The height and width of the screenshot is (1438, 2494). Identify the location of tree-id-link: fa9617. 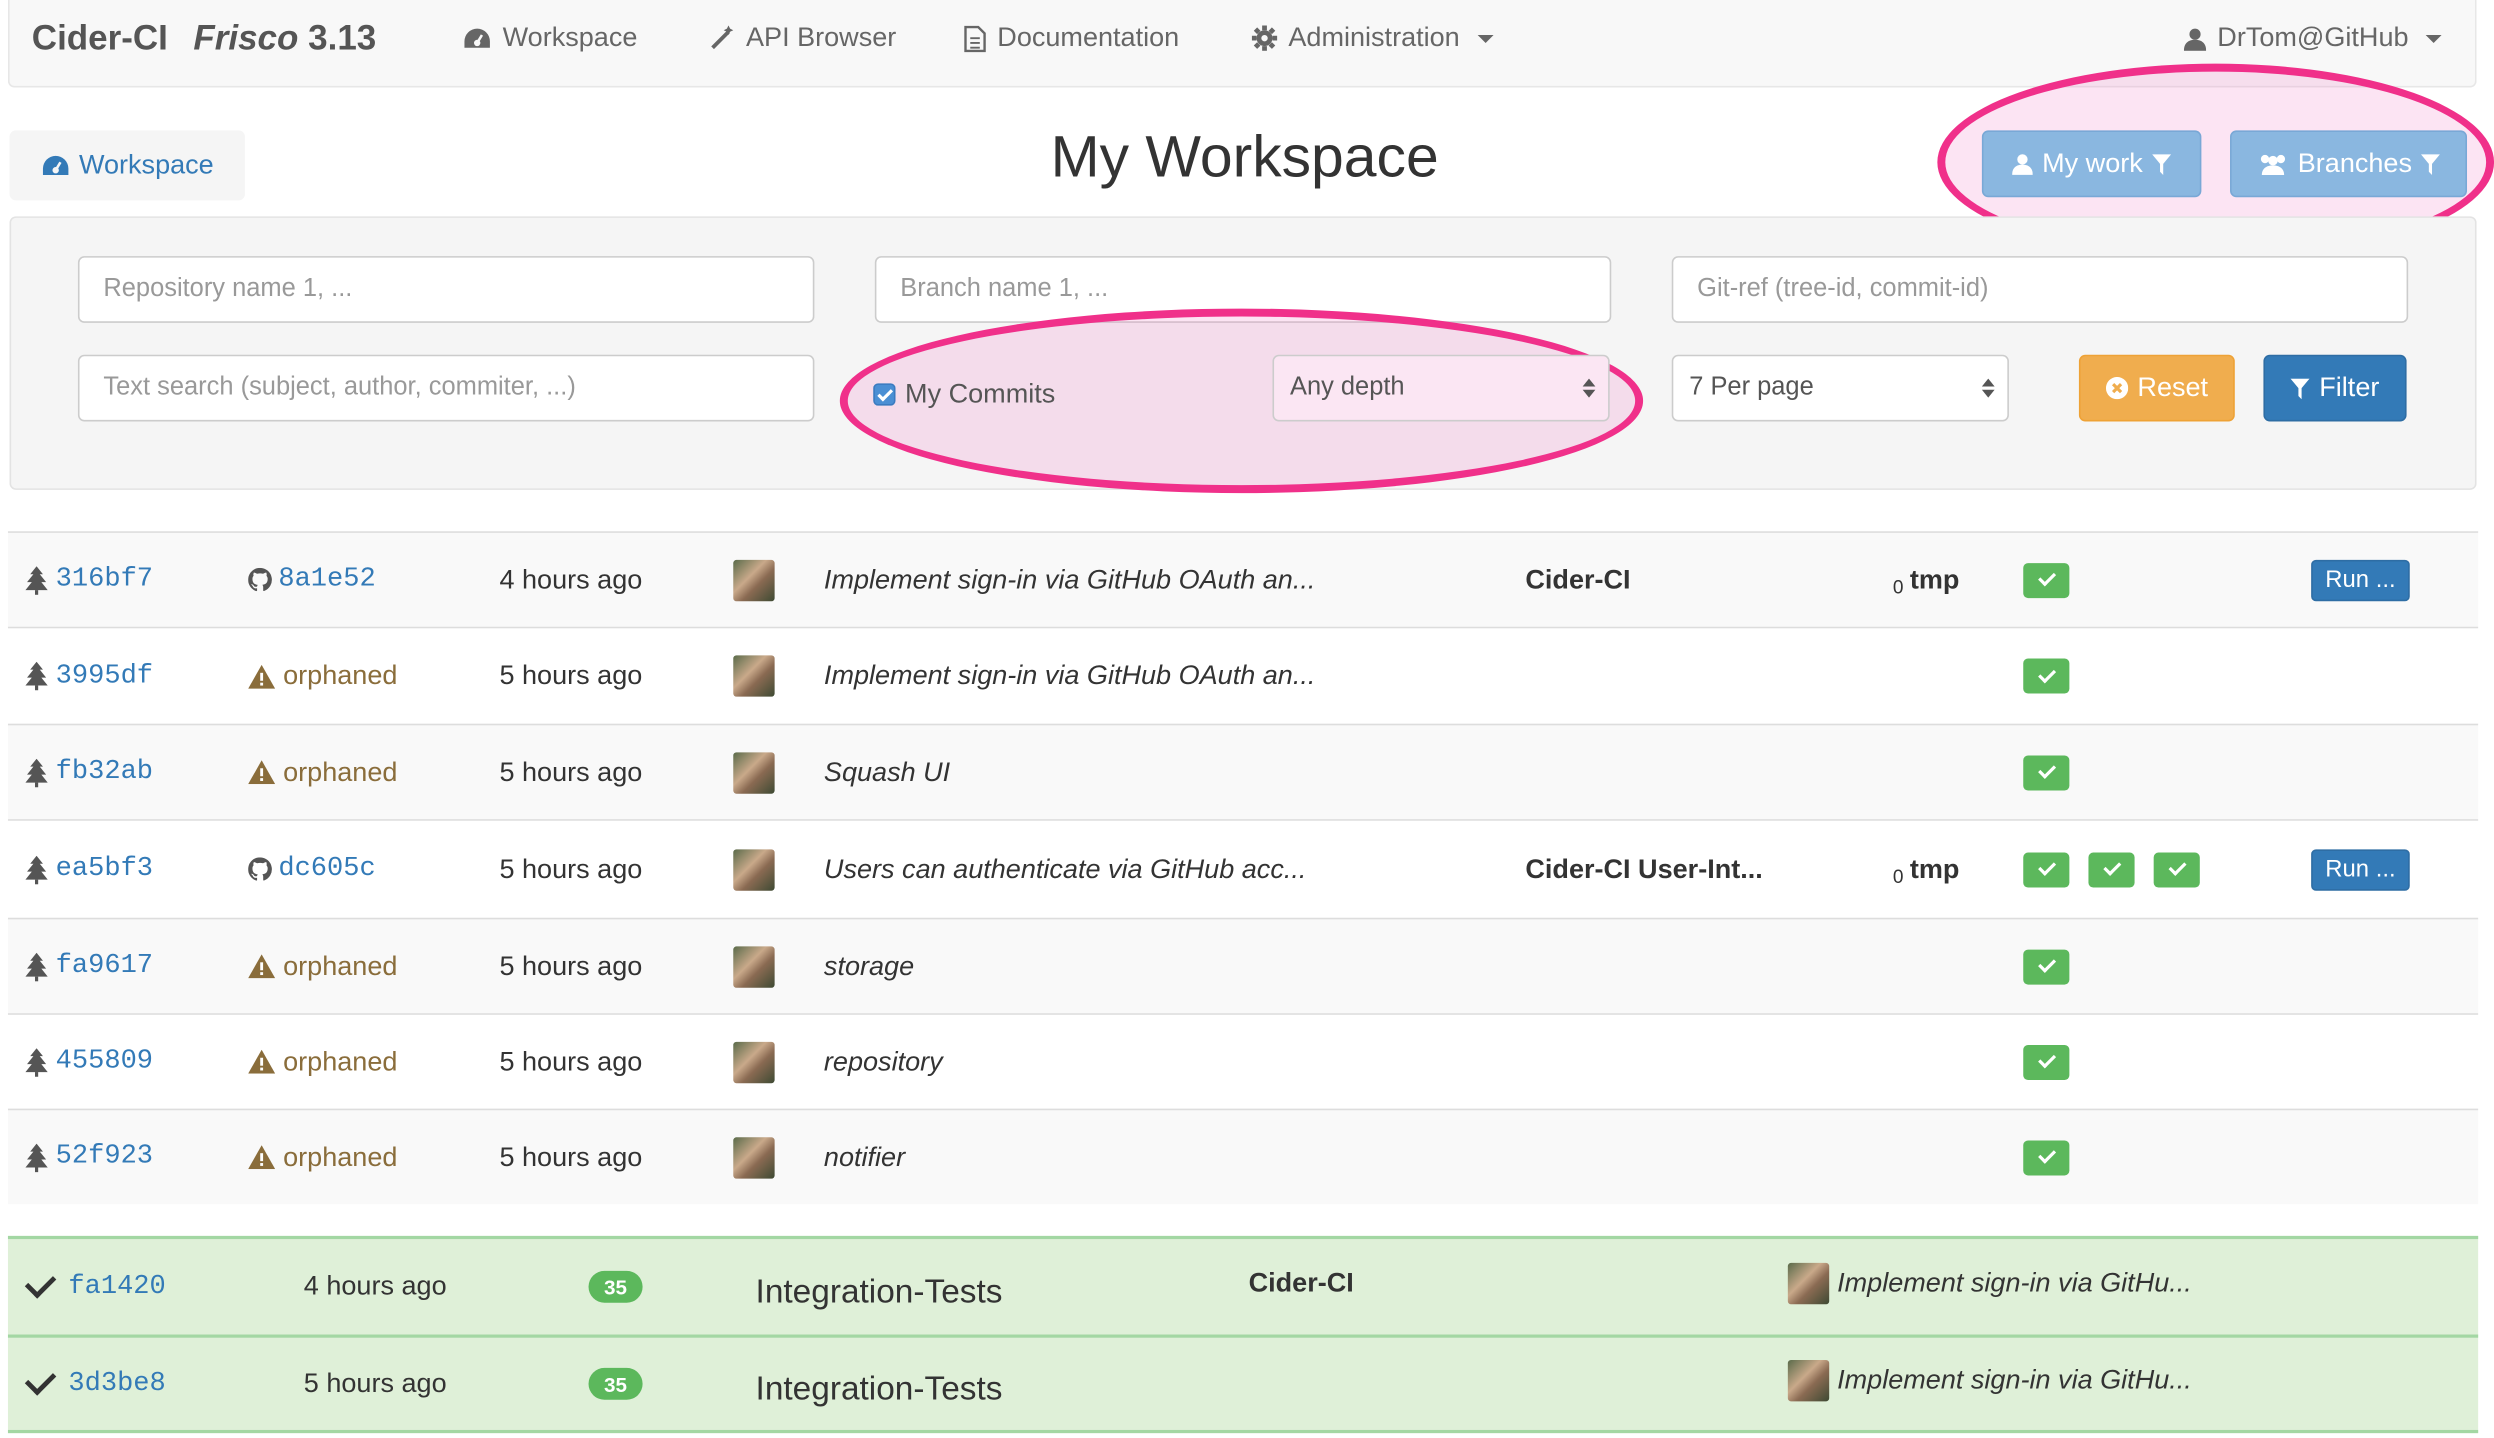
(88, 966).